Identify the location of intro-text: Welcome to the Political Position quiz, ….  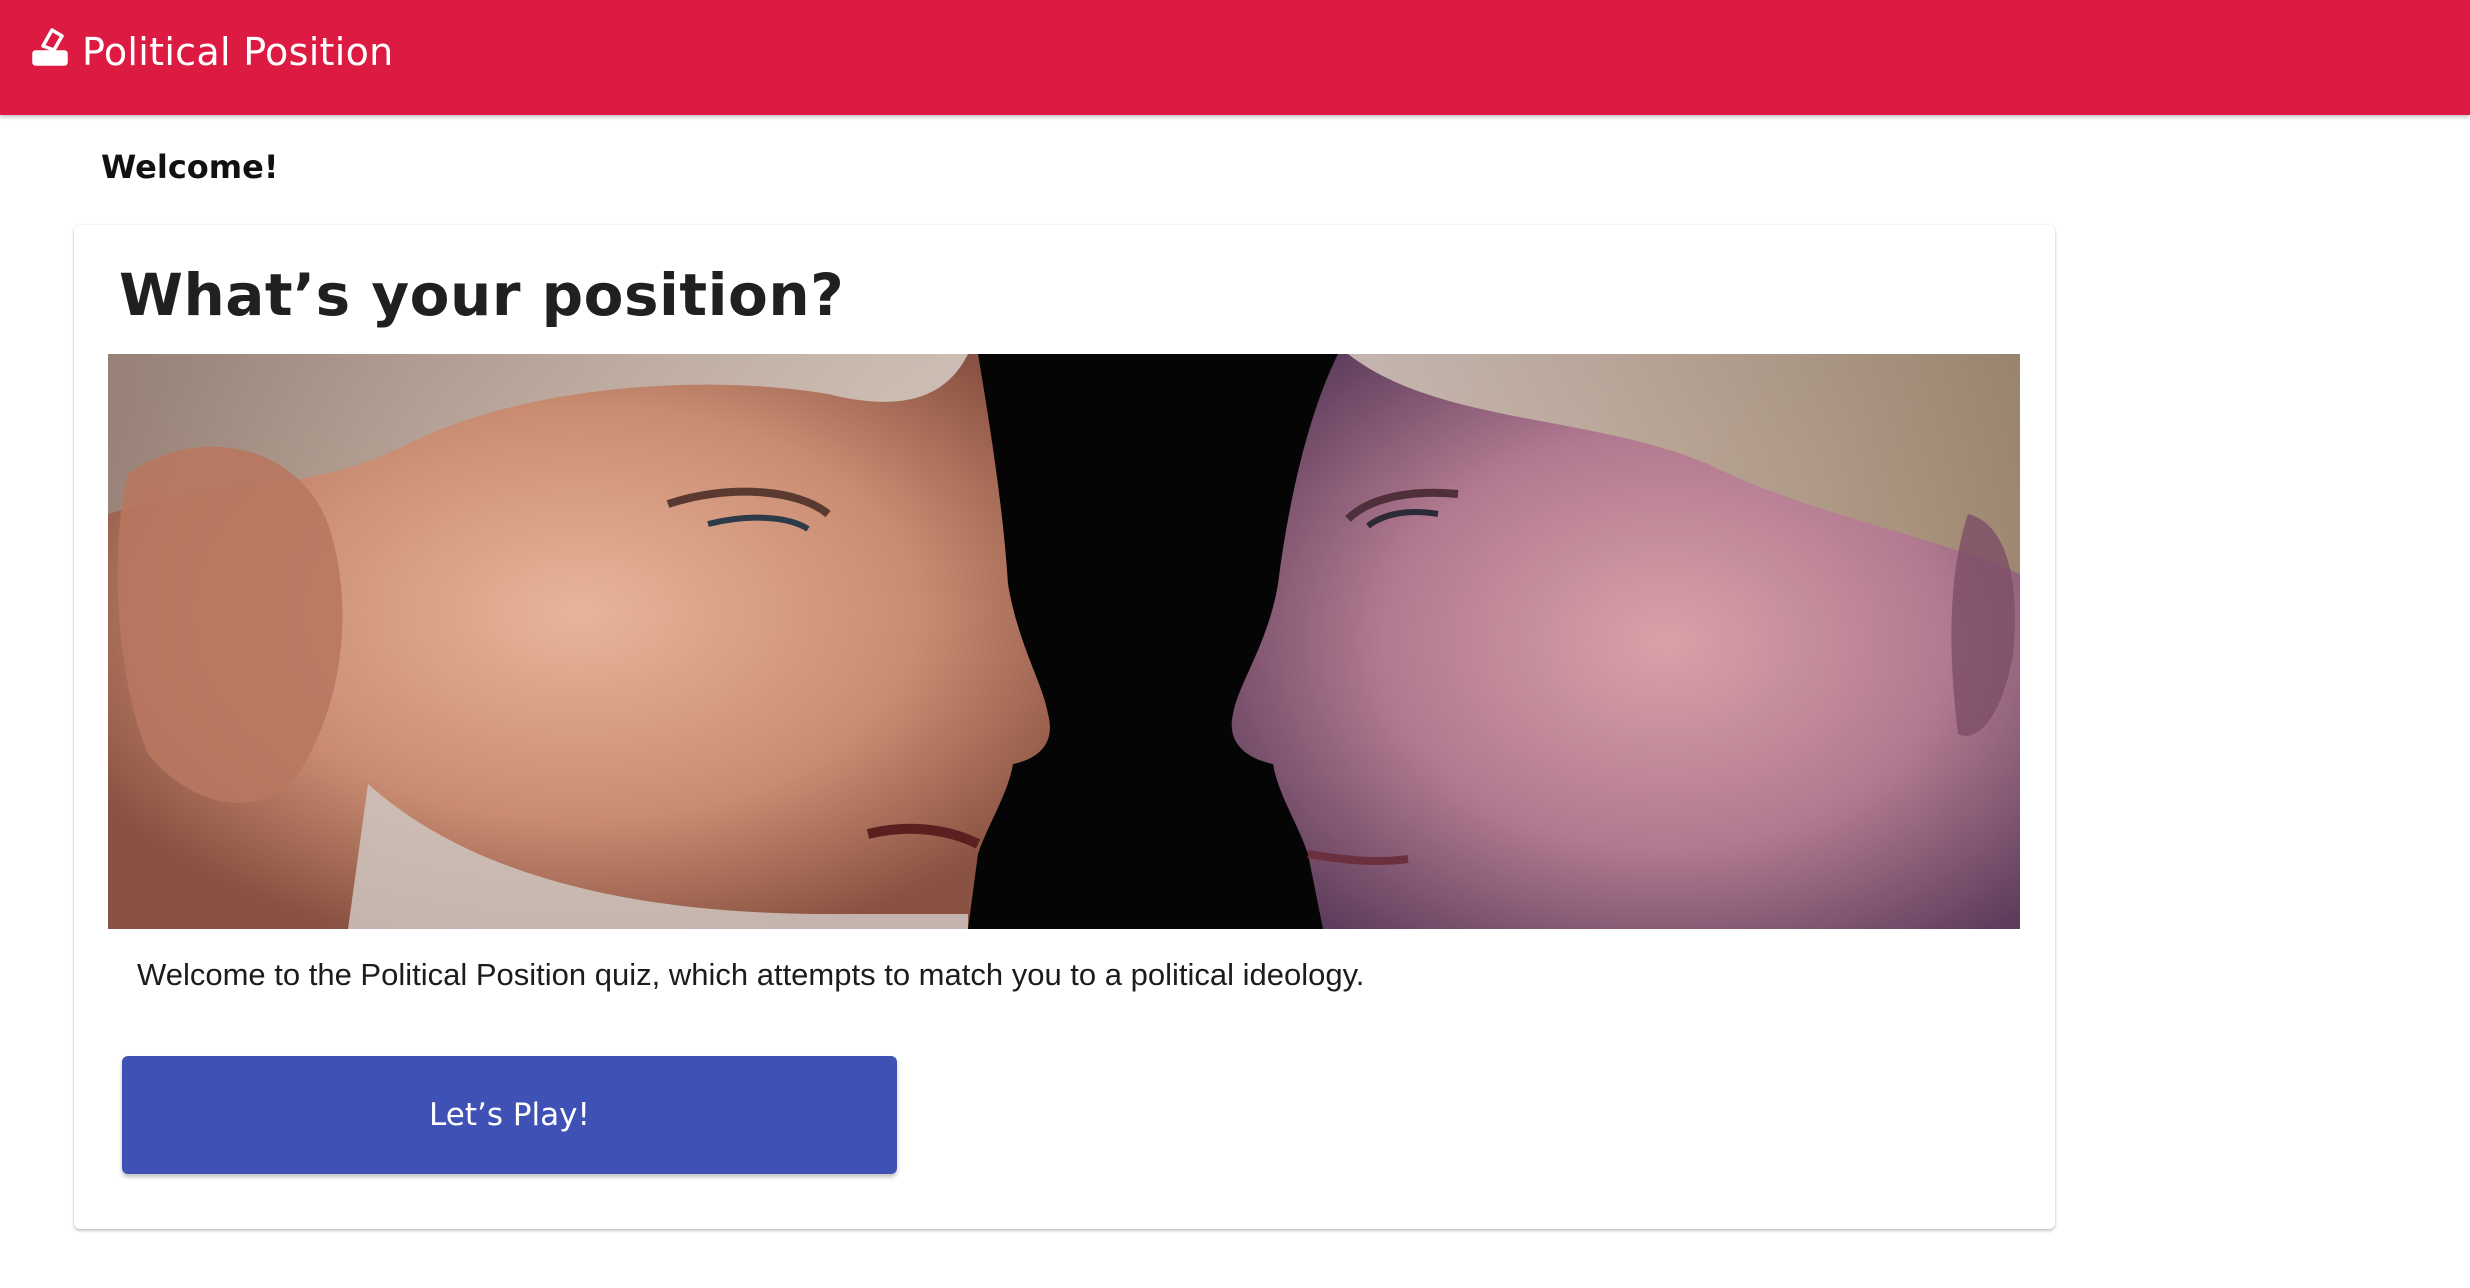
(751, 974).